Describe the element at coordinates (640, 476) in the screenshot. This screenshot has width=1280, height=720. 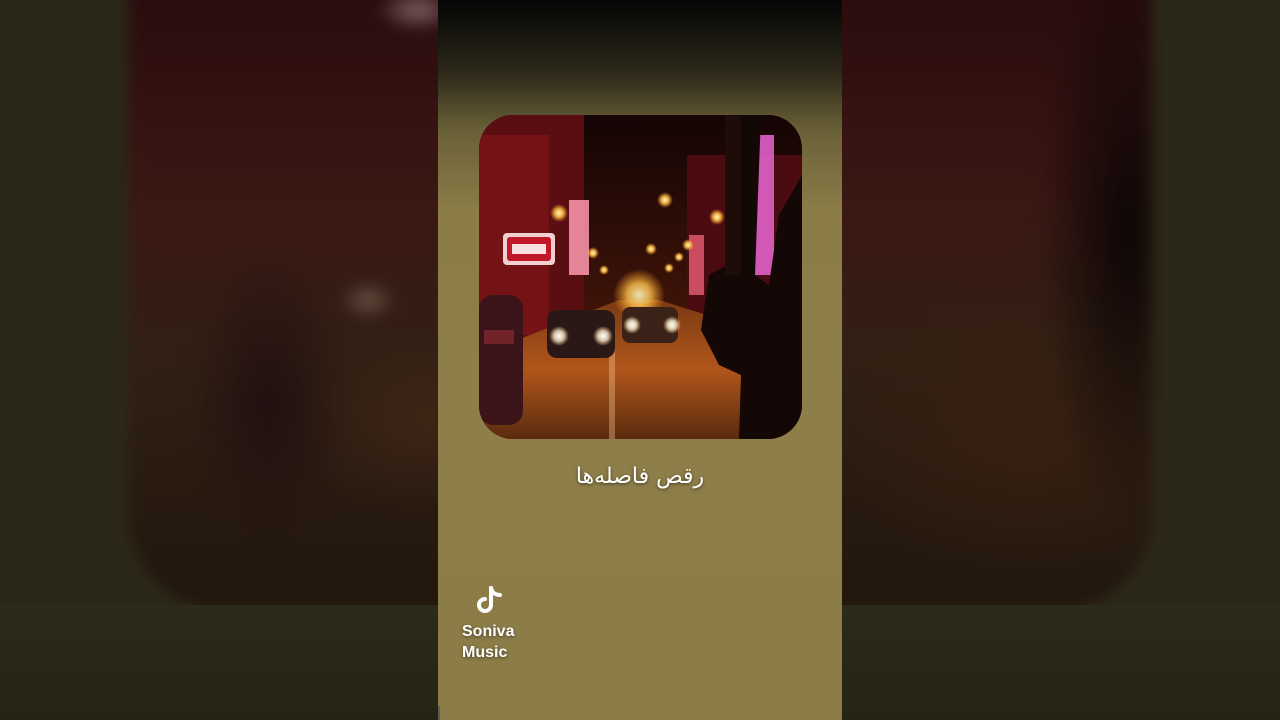
I see `song-title: رقص فاصله‌ها` at that location.